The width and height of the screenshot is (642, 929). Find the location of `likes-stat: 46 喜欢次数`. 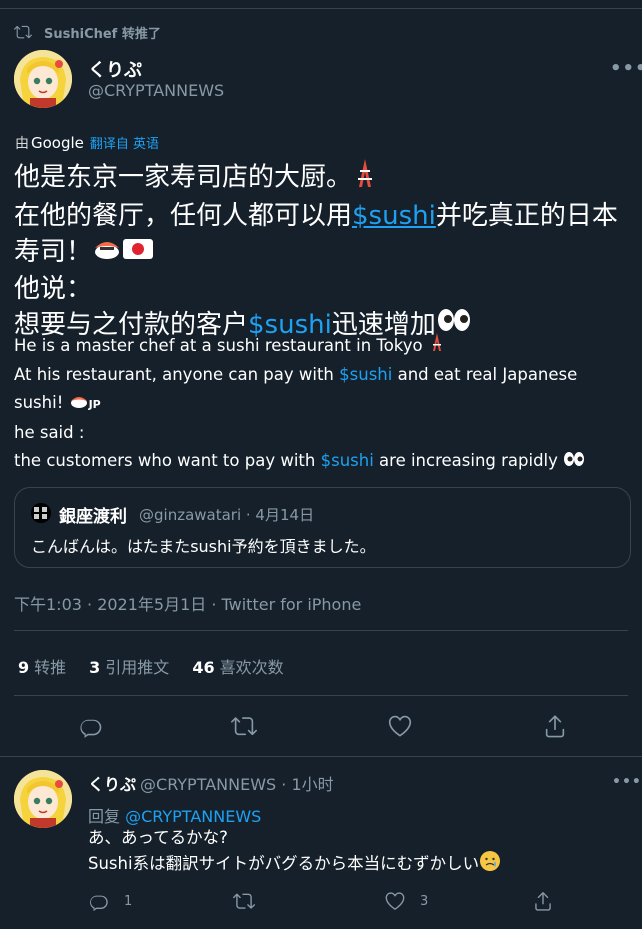

likes-stat: 46 喜欢次数 is located at coordinates (237, 666).